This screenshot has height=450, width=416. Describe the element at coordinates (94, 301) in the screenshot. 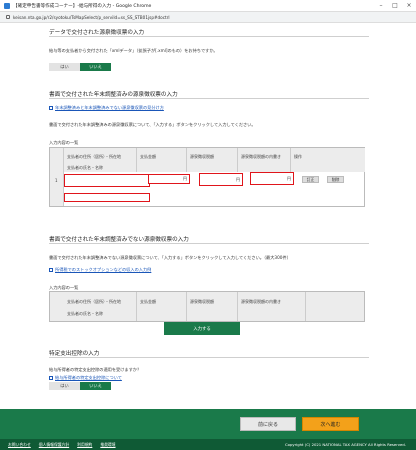

I see `unadj-col-payer-address: 支払者の住所（居所）・所在地` at that location.